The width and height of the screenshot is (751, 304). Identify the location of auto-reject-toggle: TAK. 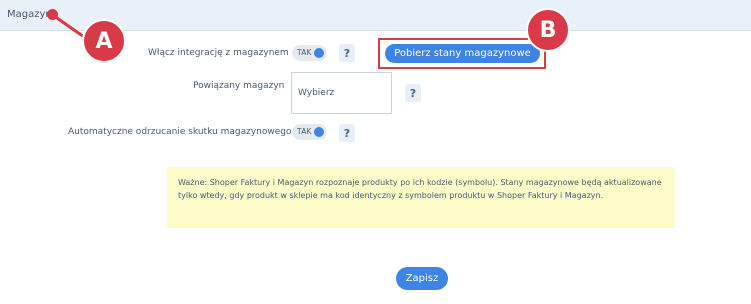
(309, 132).